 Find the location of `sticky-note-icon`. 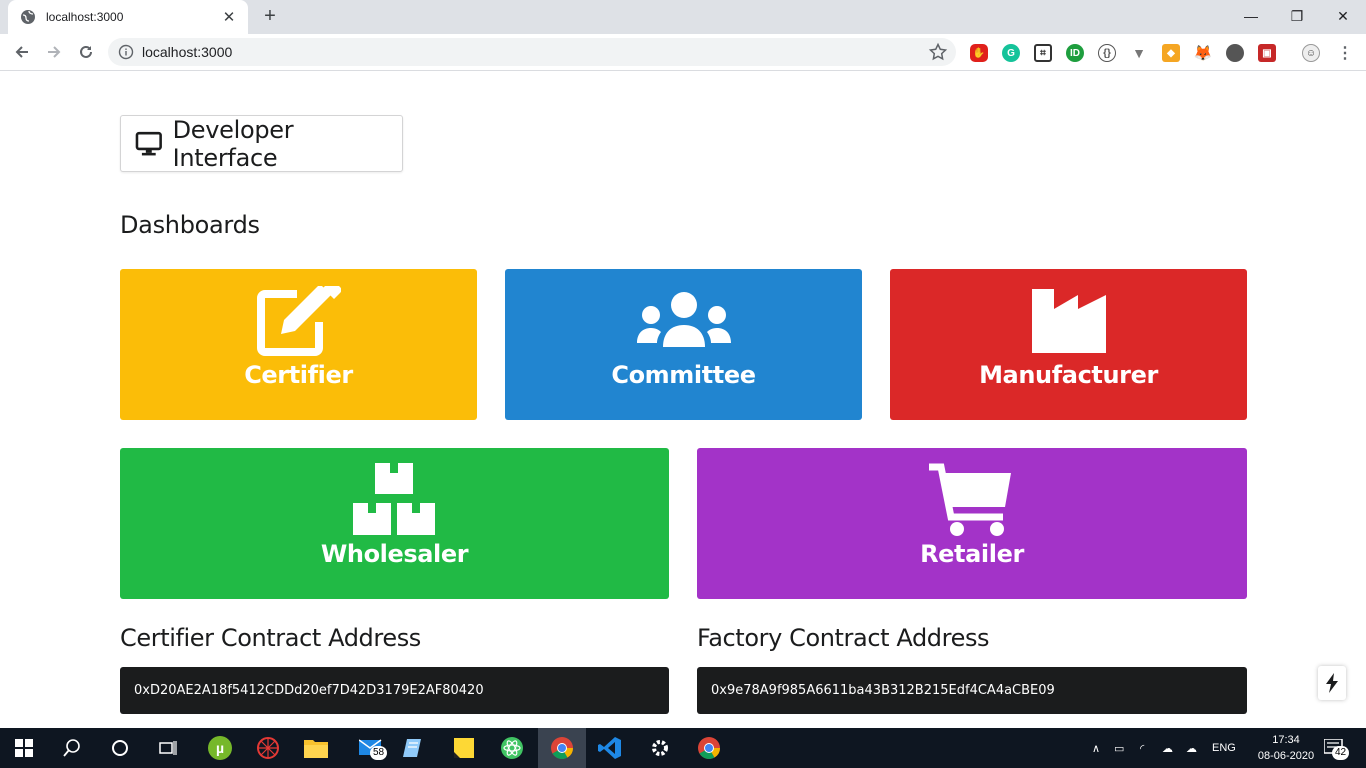

sticky-note-icon is located at coordinates (464, 748).